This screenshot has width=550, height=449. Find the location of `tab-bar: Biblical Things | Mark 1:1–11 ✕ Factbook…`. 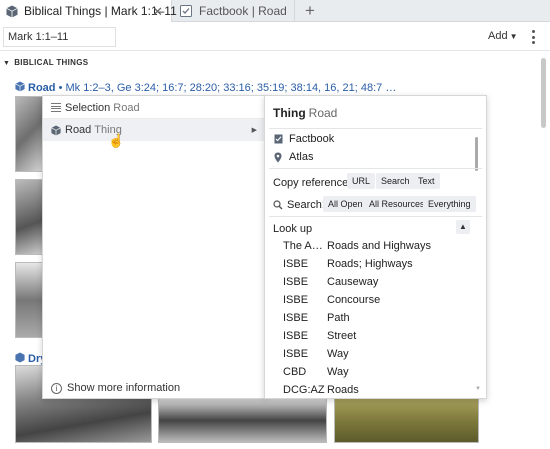

tab-bar: Biblical Things | Mark 1:1–11 ✕ Factbook… is located at coordinates (275, 11).